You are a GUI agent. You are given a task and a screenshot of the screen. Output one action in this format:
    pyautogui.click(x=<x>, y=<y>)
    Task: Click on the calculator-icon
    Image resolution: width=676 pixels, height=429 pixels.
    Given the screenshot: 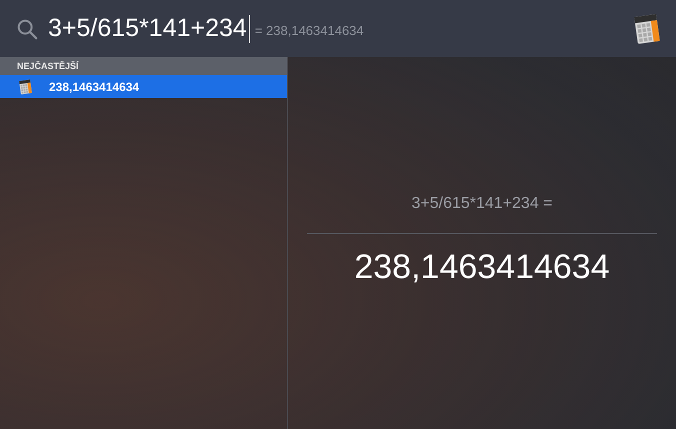 What is the action you would take?
    pyautogui.click(x=25, y=86)
    